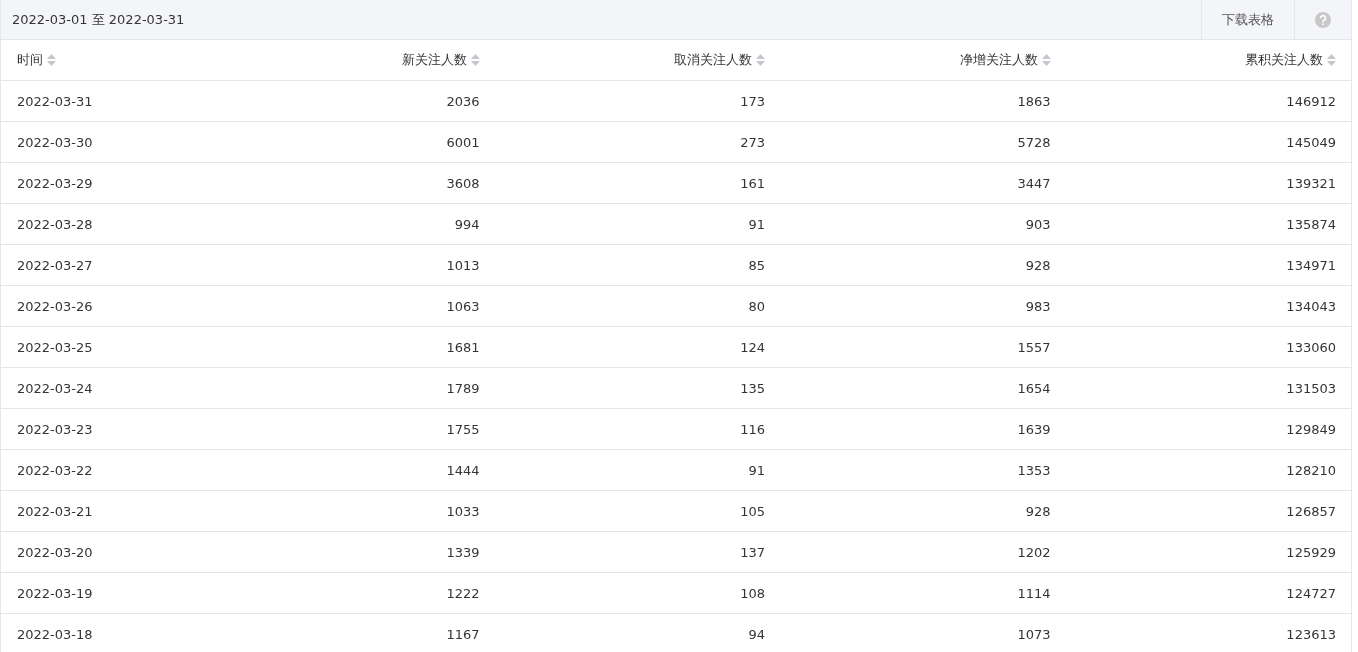 Image resolution: width=1358 pixels, height=652 pixels. What do you see at coordinates (752, 593) in the screenshot?
I see `table-cell: 108` at bounding box center [752, 593].